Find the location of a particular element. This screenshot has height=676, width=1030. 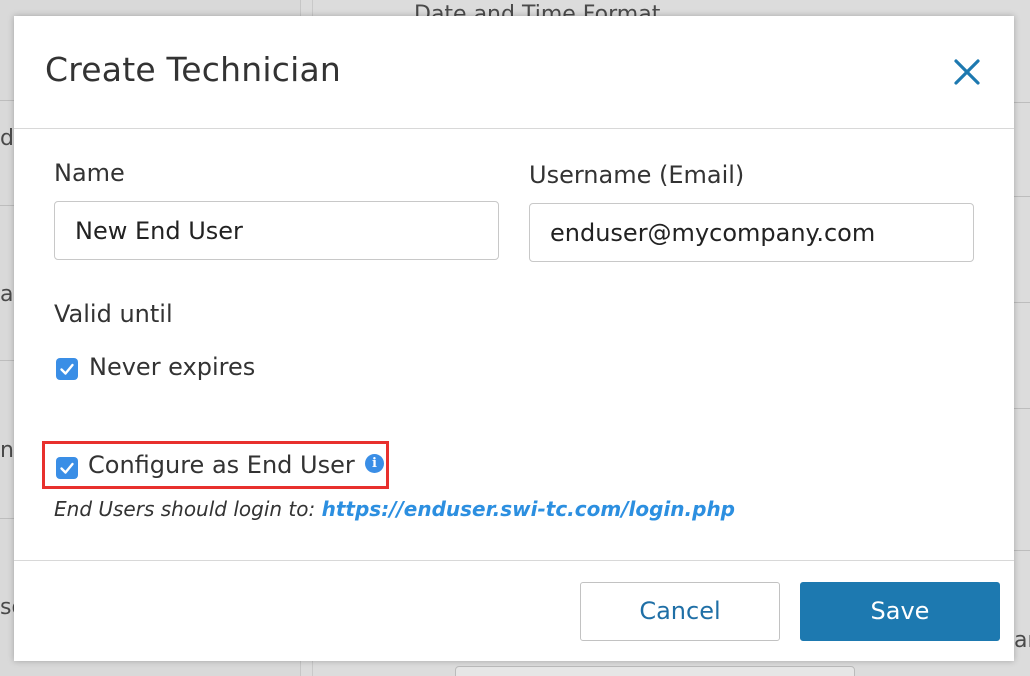

never-expires-checkbox is located at coordinates (67, 369).